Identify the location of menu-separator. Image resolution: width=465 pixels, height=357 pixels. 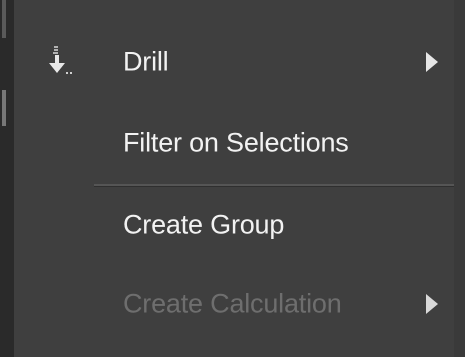
(274, 185).